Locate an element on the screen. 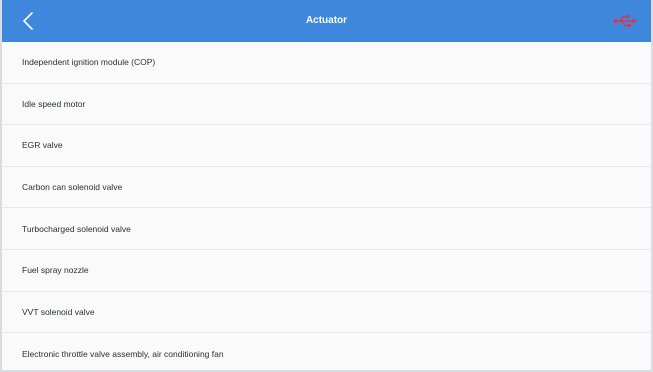 The width and height of the screenshot is (653, 372). usb-icon is located at coordinates (625, 21).